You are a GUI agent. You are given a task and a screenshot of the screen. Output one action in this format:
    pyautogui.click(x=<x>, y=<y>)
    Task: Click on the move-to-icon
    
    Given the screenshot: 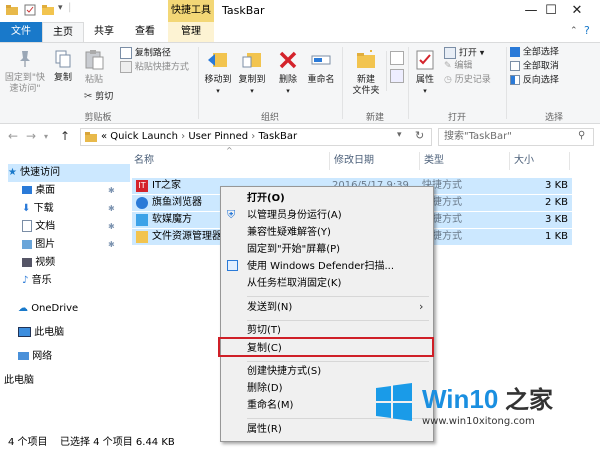 What is the action you would take?
    pyautogui.click(x=217, y=60)
    